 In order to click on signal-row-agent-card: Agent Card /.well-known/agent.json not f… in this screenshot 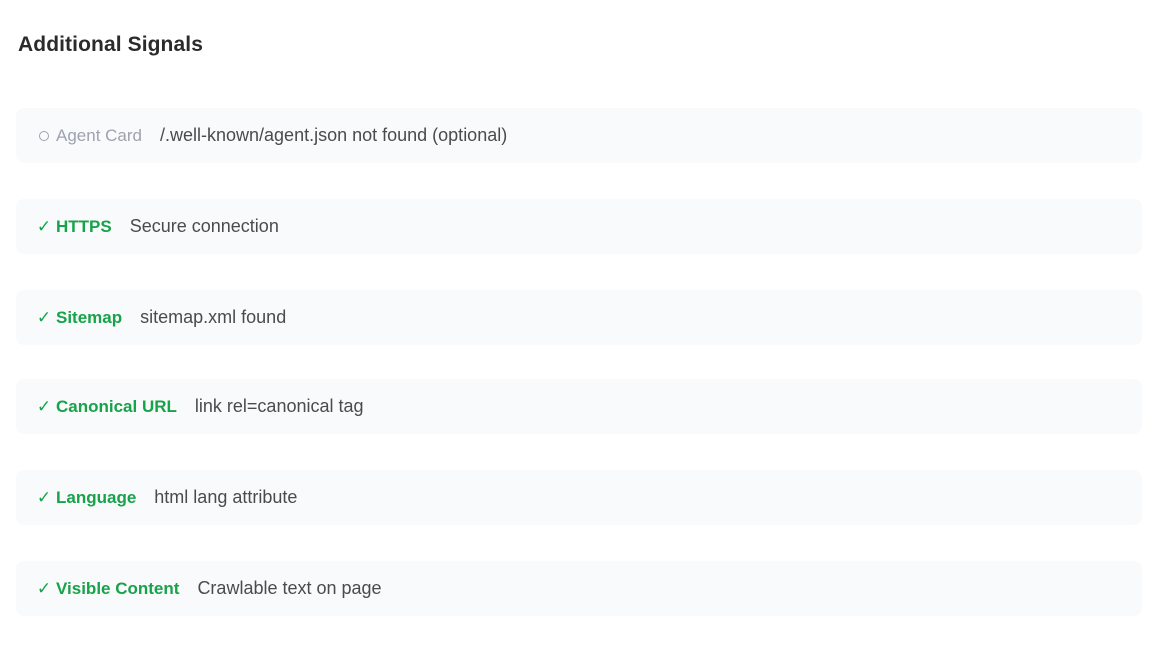, I will do `click(579, 135)`.